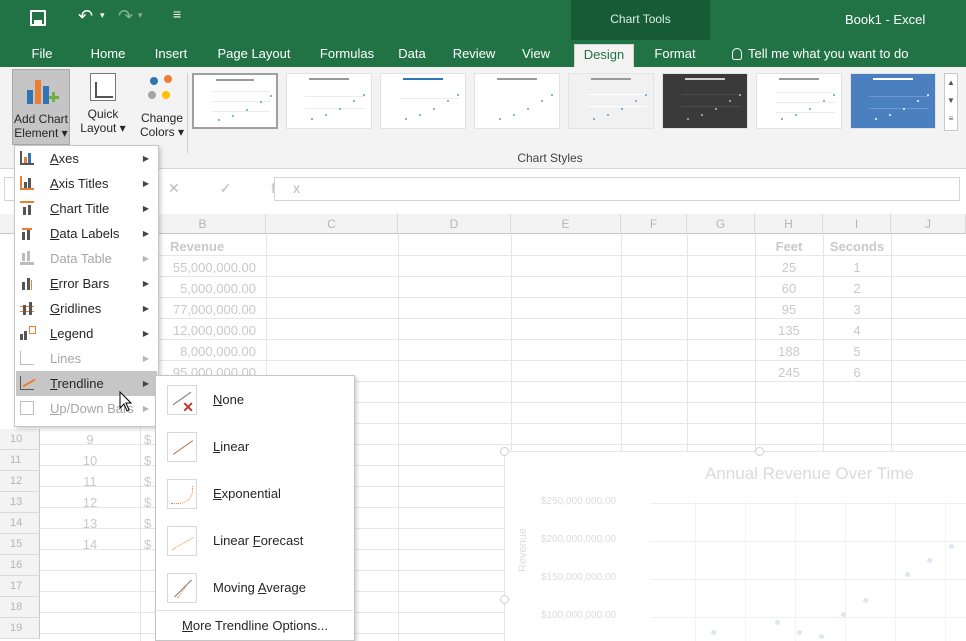 The width and height of the screenshot is (966, 641). Describe the element at coordinates (857, 372) in the screenshot. I see `cell-seconds: 6` at that location.